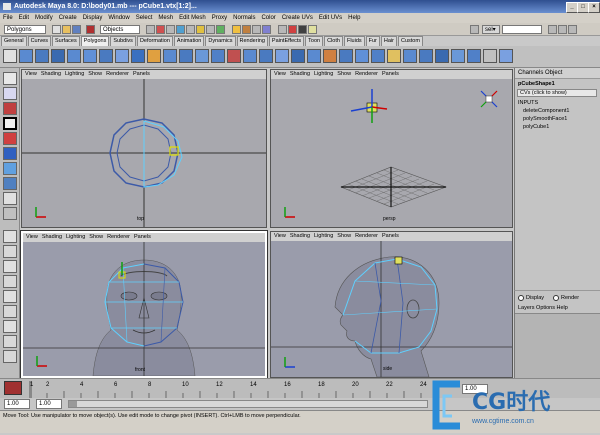 This screenshot has width=600, height=435. Describe the element at coordinates (346, 56) in the screenshot. I see `poly-extract-icon` at that location.